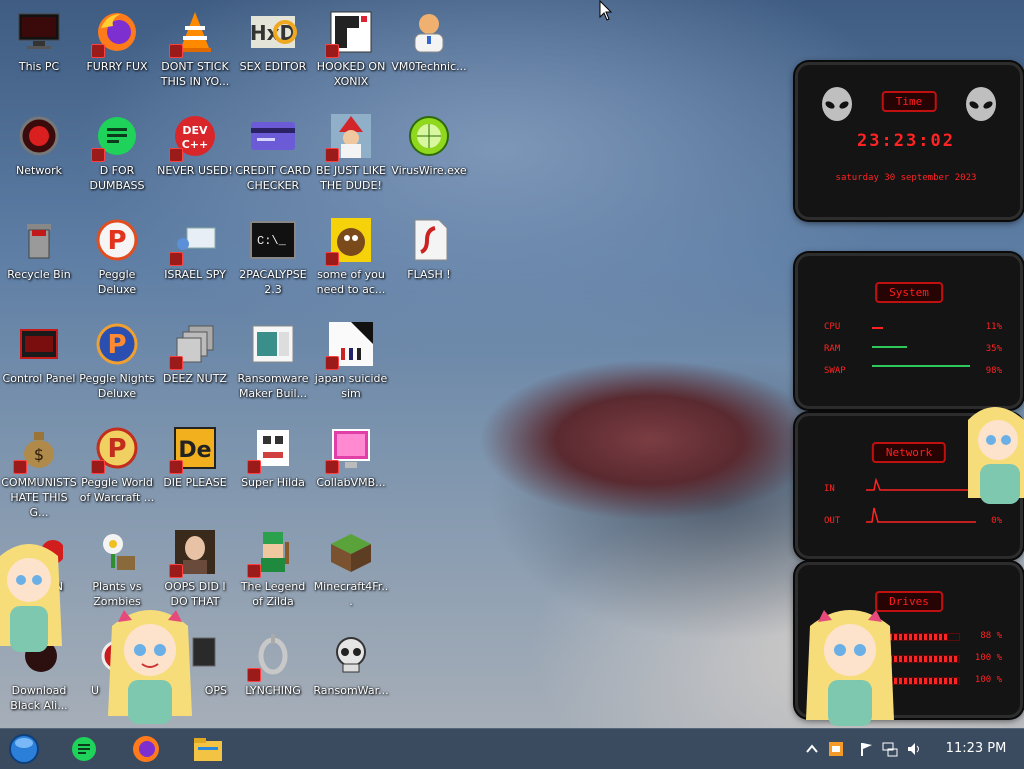 Image resolution: width=1024 pixels, height=769 pixels. Describe the element at coordinates (512, 748) in the screenshot. I see `taskbar: 11:23 PM` at that location.